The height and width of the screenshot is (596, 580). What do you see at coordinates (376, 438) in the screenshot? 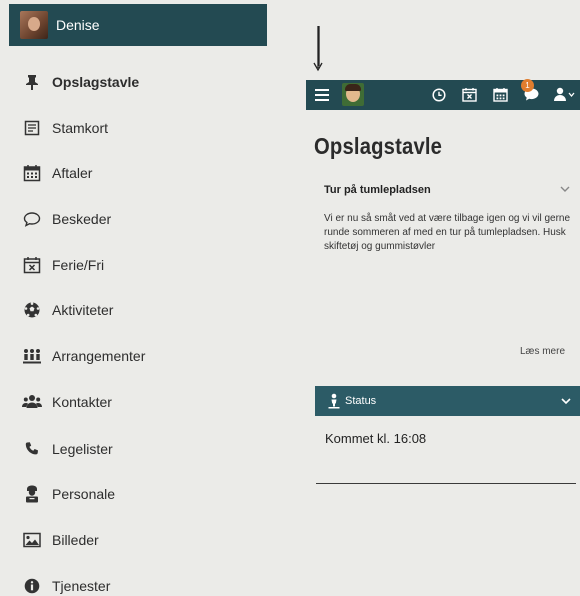
I see `status-text: Kommet kl. 16:08` at bounding box center [376, 438].